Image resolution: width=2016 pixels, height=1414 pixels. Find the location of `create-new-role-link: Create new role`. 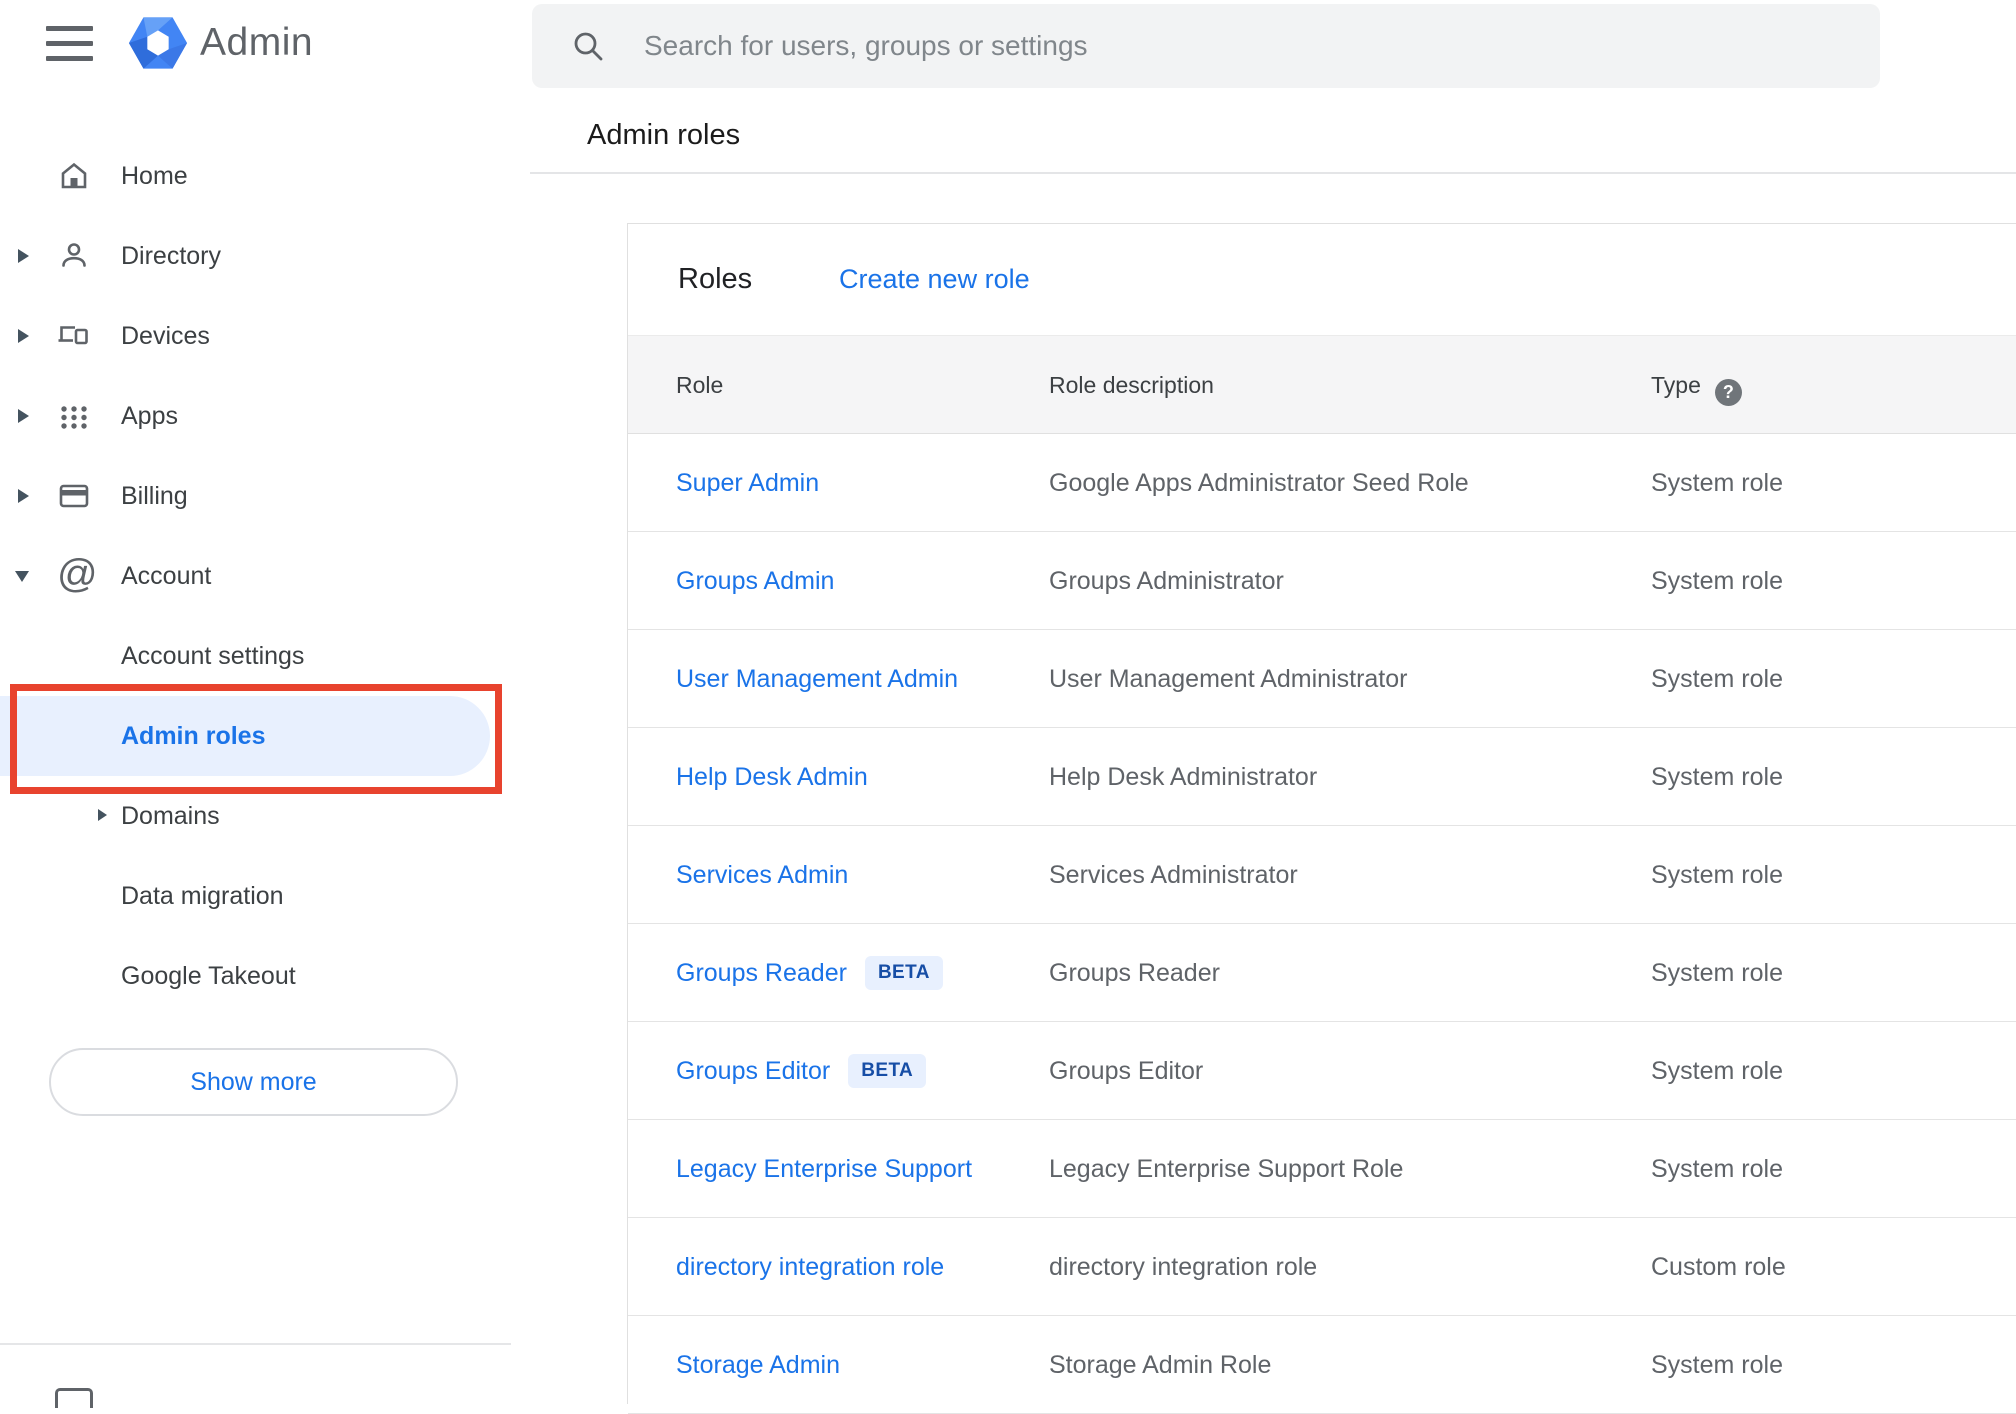

create-new-role-link: Create new role is located at coordinates (934, 279).